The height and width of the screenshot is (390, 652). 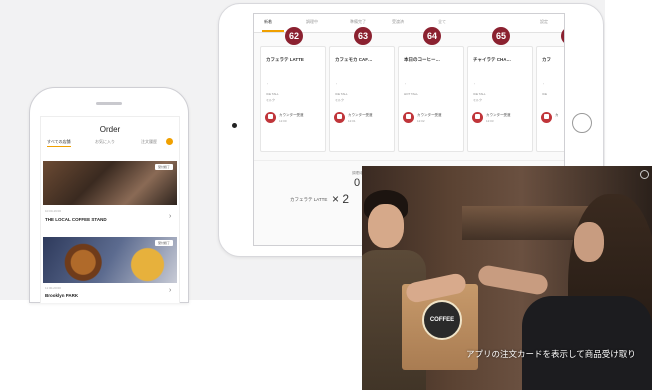 I want to click on home-button, so click(x=582, y=123).